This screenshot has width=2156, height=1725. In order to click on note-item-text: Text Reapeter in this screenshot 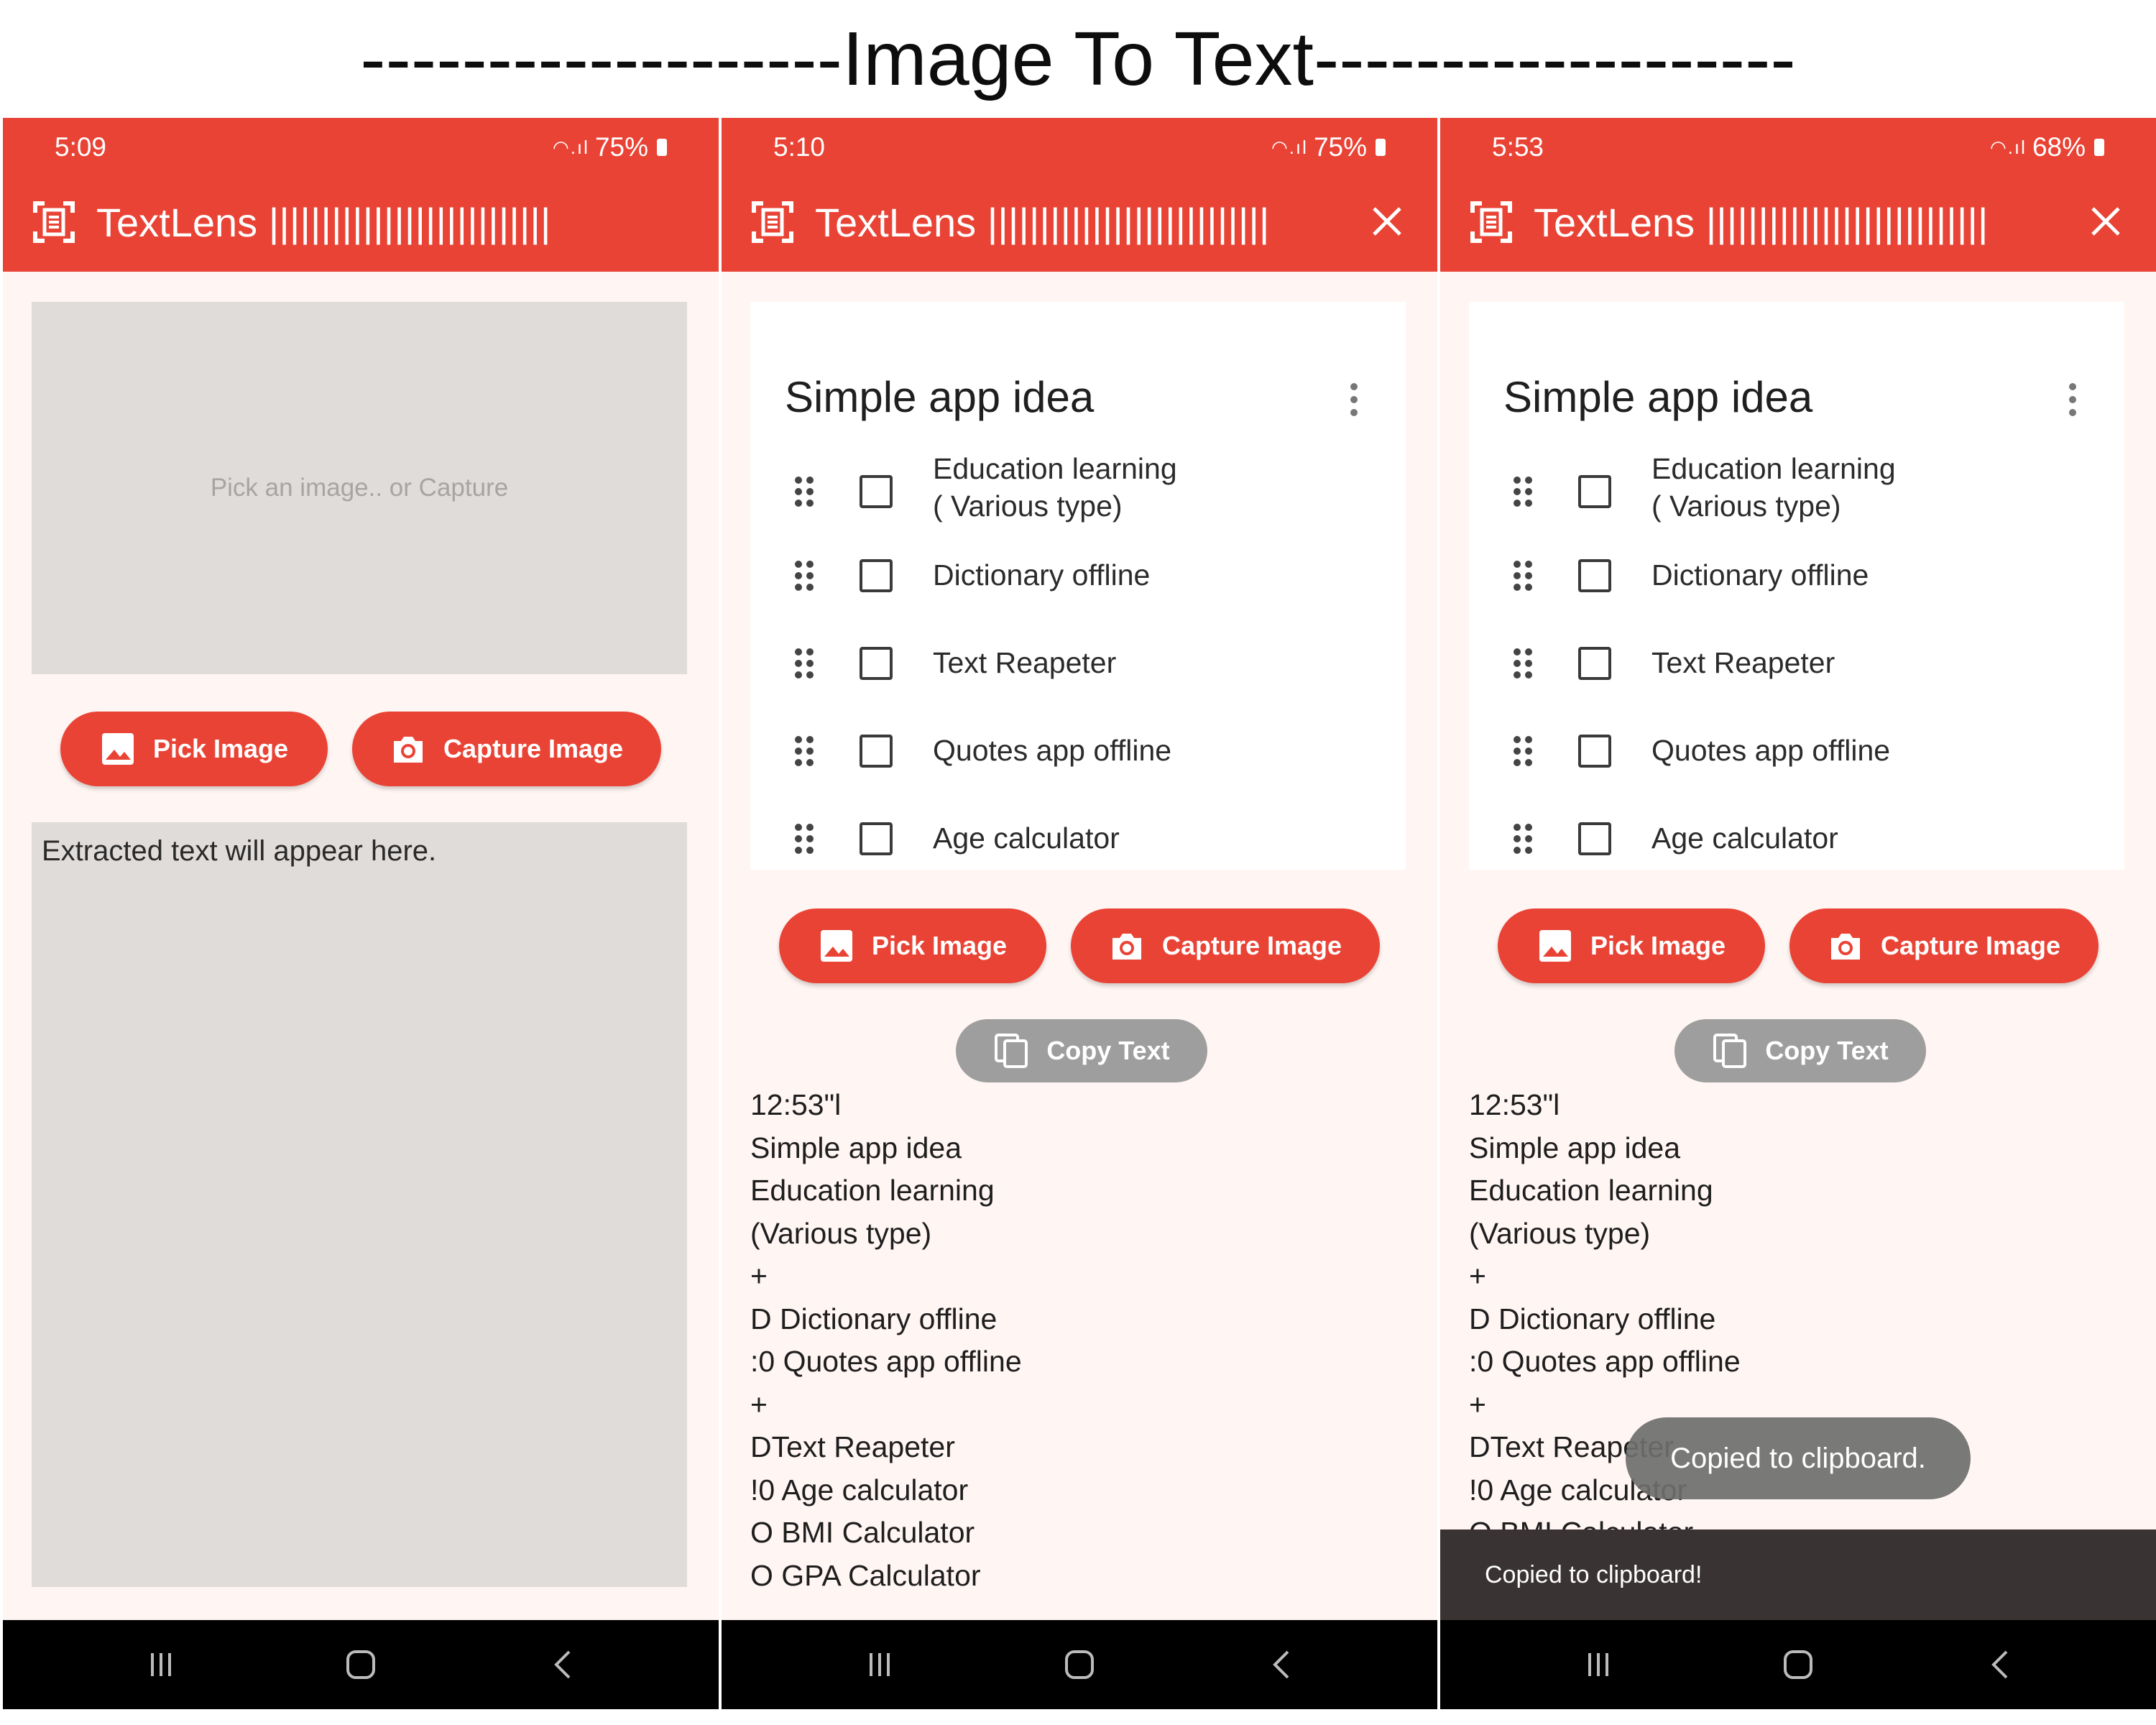, I will do `click(1025, 662)`.